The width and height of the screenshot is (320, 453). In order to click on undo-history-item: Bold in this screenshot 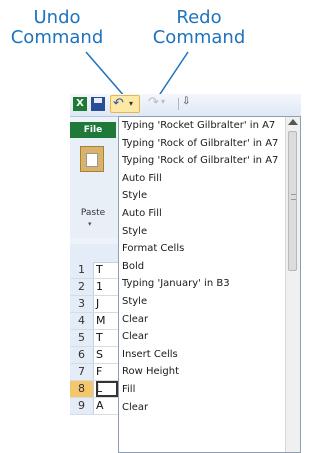, I will do `click(203, 267)`.